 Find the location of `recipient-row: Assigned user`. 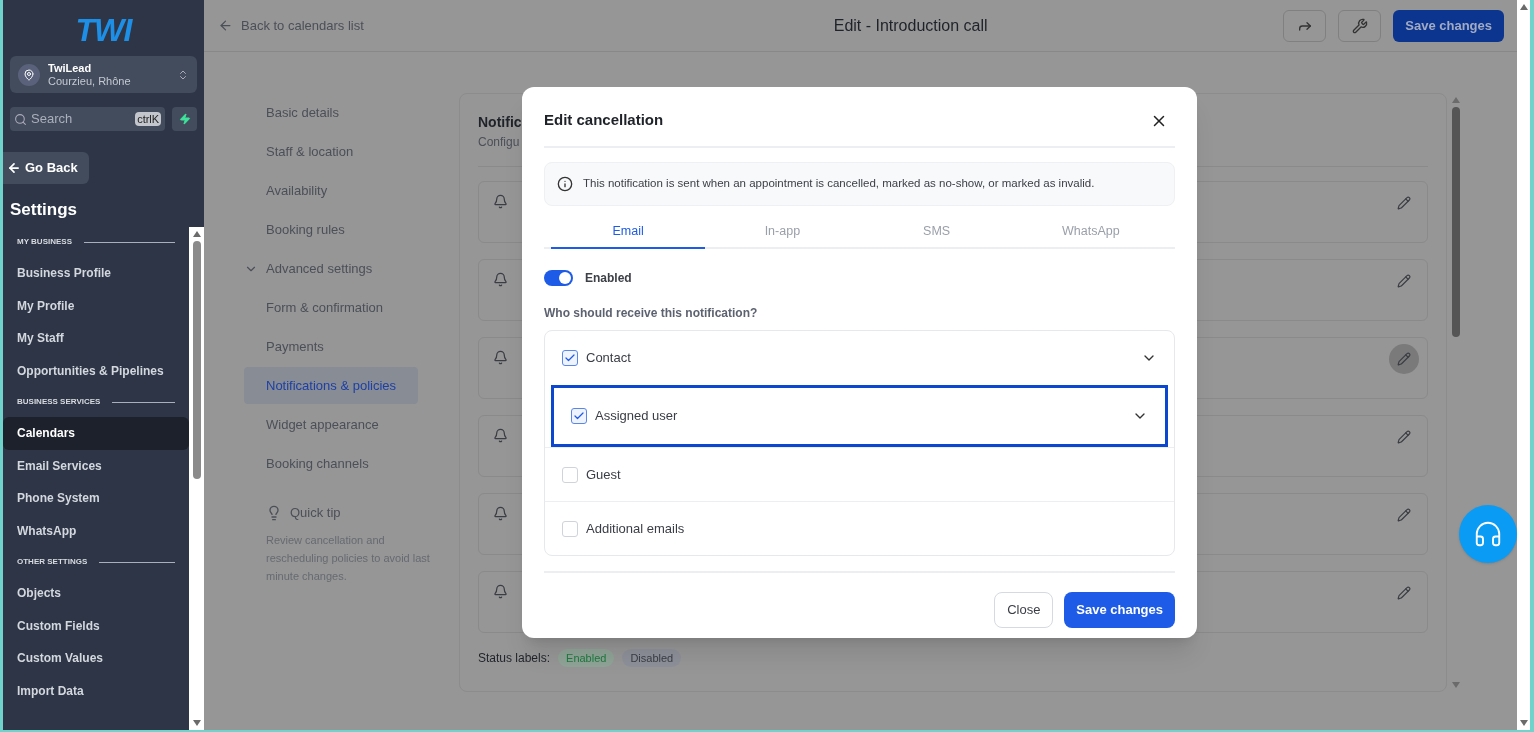

recipient-row: Assigned user is located at coordinates (859, 416).